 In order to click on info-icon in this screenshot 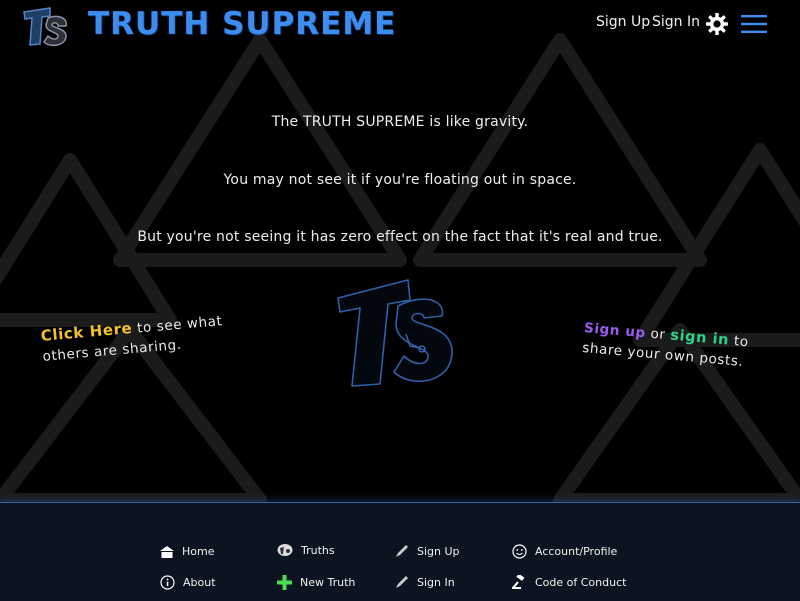, I will do `click(167, 582)`.